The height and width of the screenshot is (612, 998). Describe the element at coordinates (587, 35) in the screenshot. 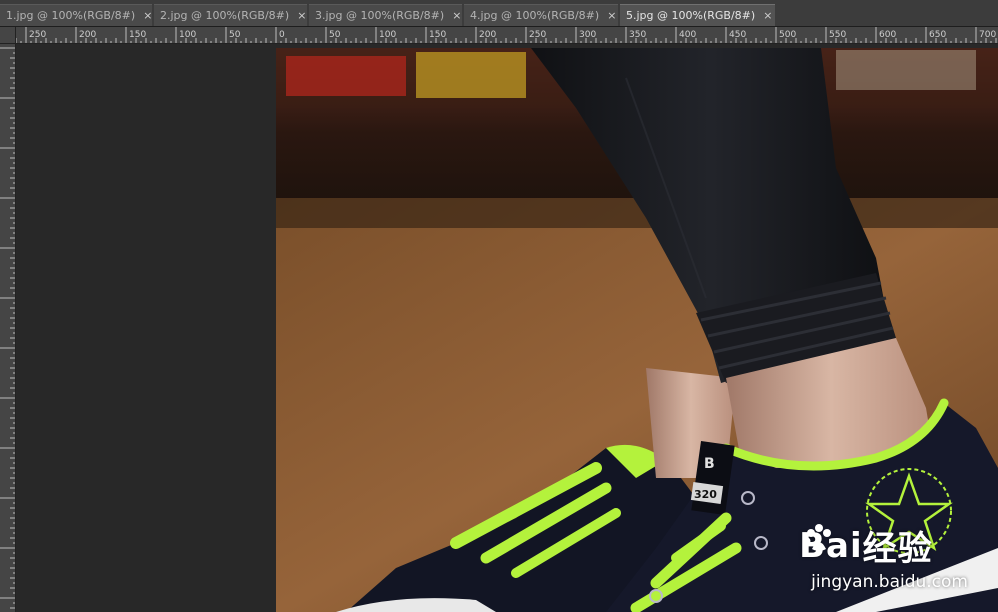

I see `ruler-label: 300` at that location.